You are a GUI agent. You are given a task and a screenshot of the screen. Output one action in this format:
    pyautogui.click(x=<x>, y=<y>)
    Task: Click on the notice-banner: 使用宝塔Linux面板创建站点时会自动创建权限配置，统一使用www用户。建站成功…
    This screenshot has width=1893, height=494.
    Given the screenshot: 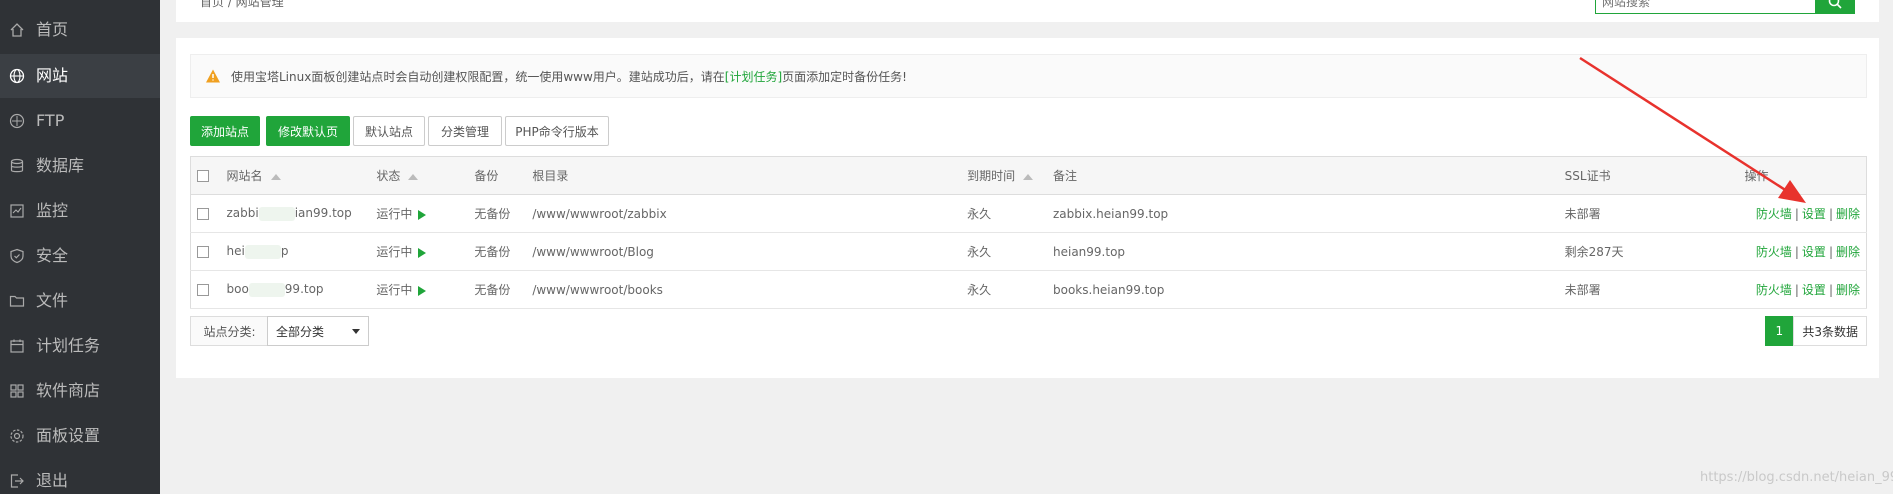 What is the action you would take?
    pyautogui.click(x=1028, y=76)
    